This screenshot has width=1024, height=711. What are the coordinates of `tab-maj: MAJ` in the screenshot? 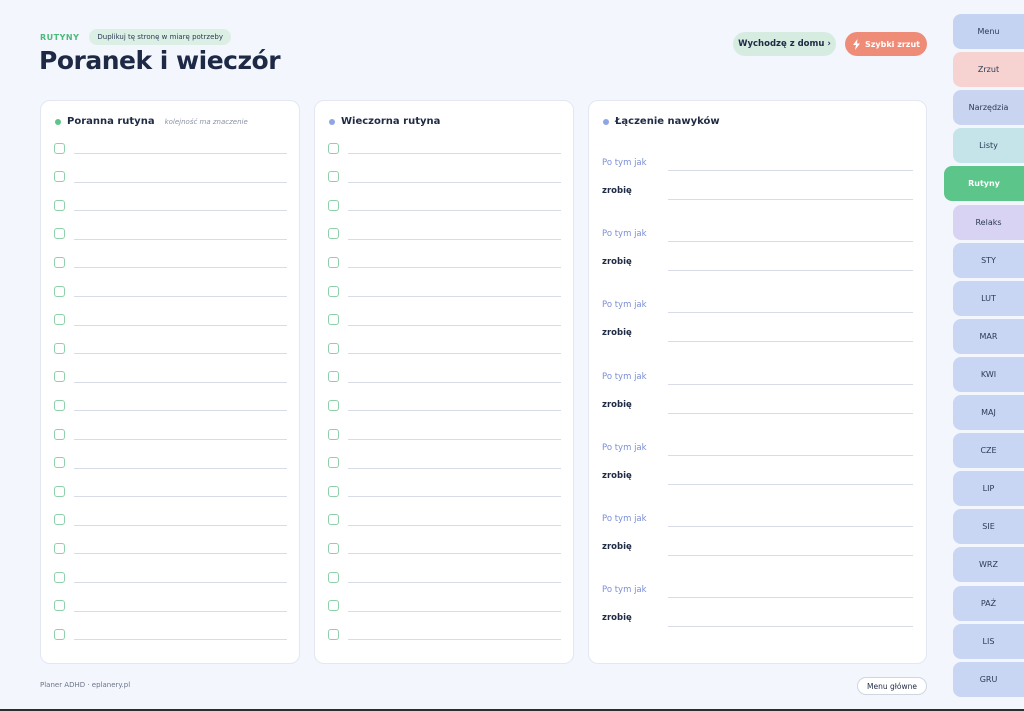 It's located at (988, 412).